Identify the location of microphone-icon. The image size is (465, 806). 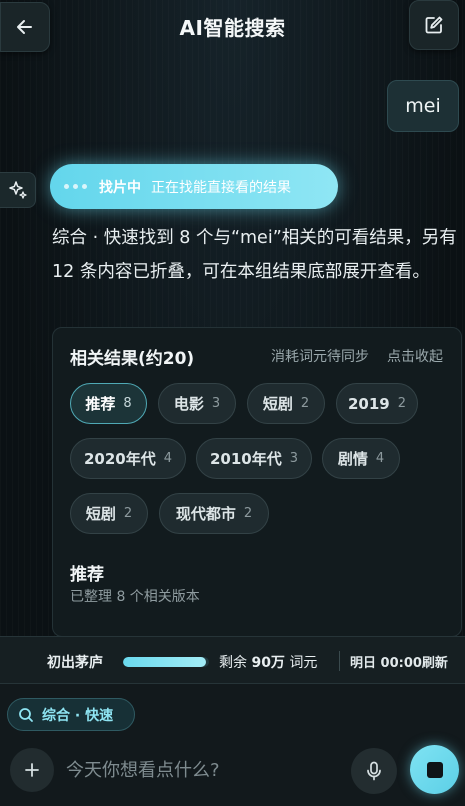
(374, 771).